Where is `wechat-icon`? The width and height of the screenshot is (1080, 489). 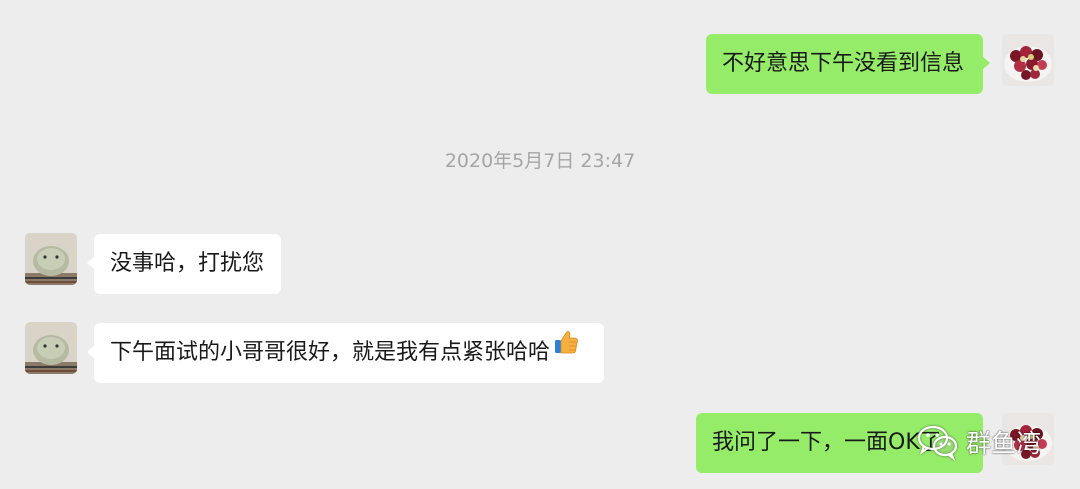
wechat-icon is located at coordinates (937, 443).